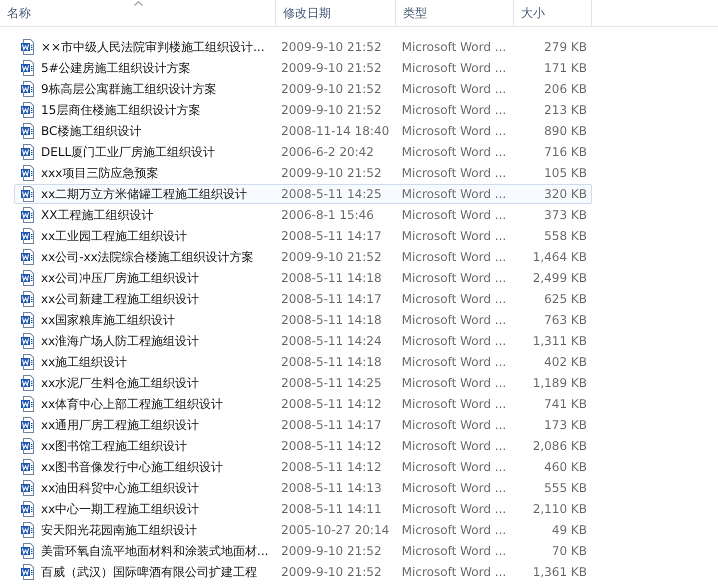  What do you see at coordinates (455, 13) in the screenshot?
I see `column-header: 类型` at bounding box center [455, 13].